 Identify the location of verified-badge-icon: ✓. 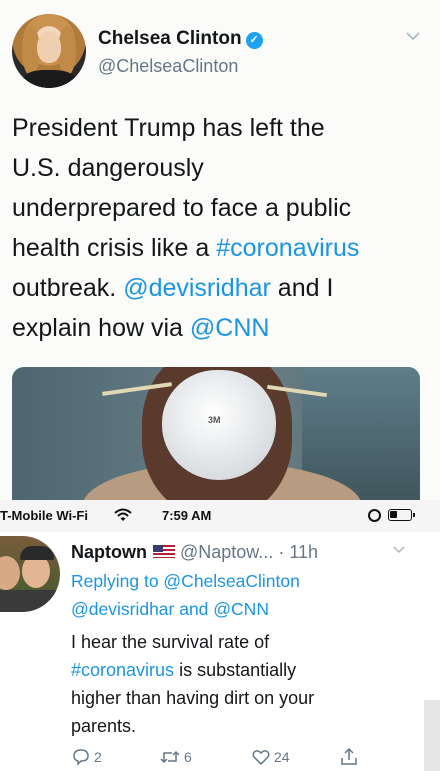
(254, 40).